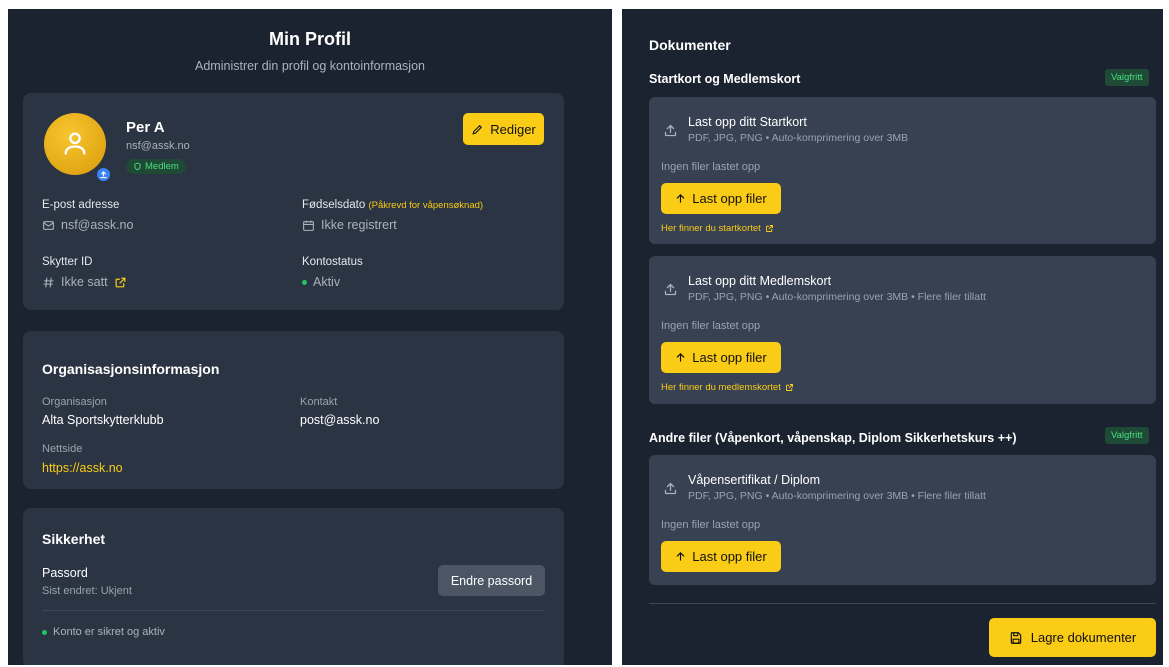  Describe the element at coordinates (319, 402) in the screenshot. I see `contact-label: Kontakt` at that location.